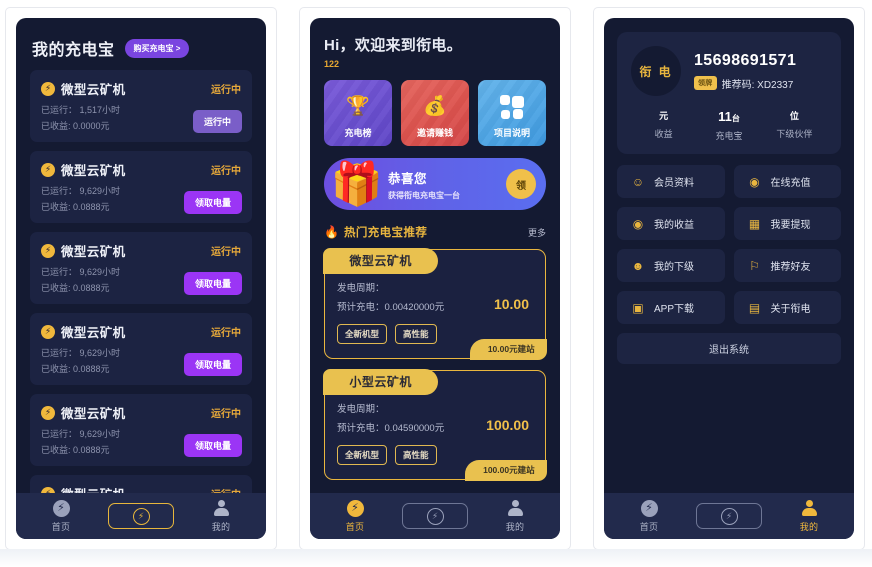 This screenshot has height=567, width=872. I want to click on downline-users-icon: ☻, so click(638, 265).